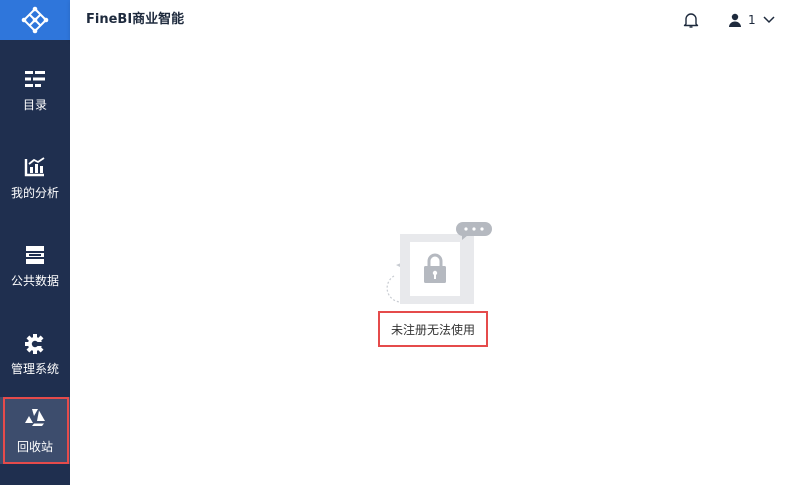  What do you see at coordinates (135, 19) in the screenshot?
I see `app-title: FineBI商业智能` at bounding box center [135, 19].